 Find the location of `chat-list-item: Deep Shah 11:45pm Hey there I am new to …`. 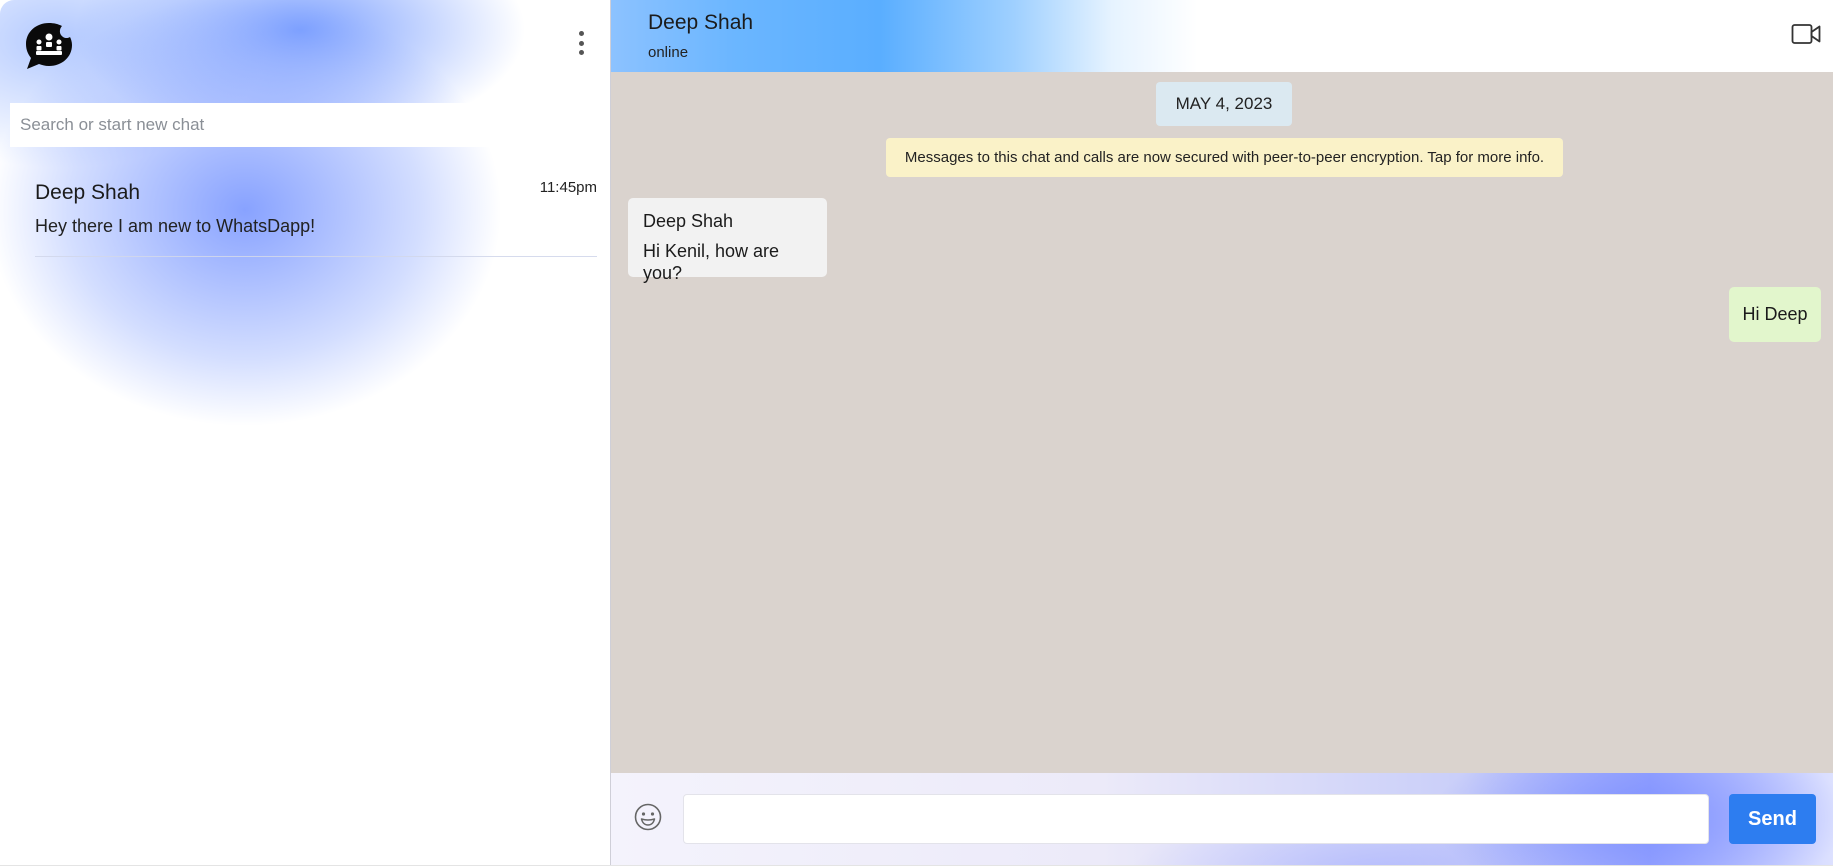

chat-list-item: Deep Shah 11:45pm Hey there I am new to … is located at coordinates (316, 216).